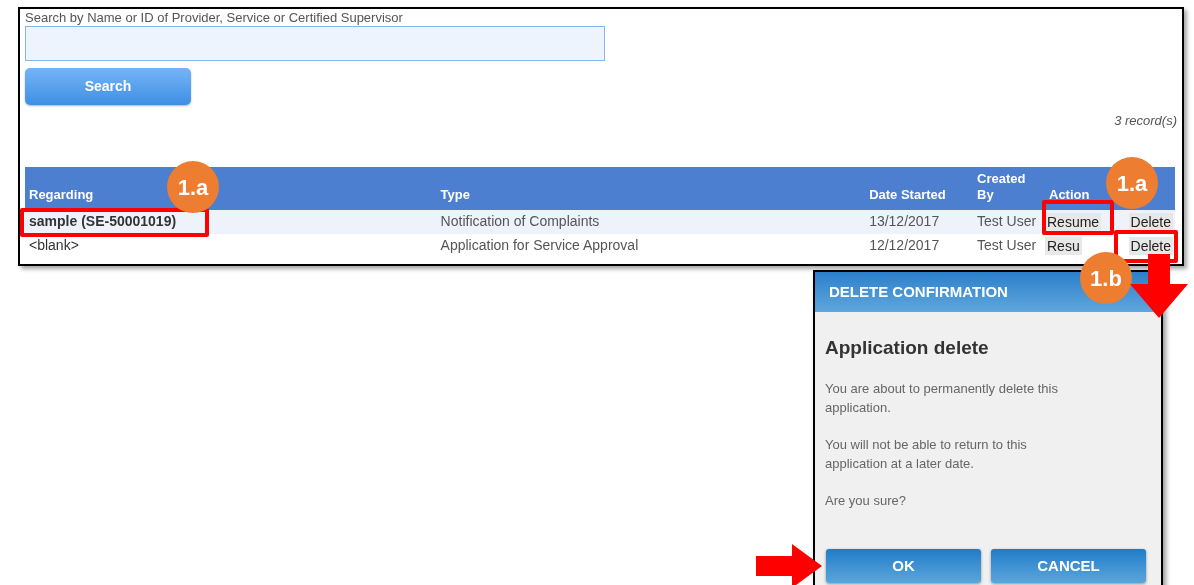 This screenshot has width=1194, height=585. What do you see at coordinates (907, 194) in the screenshot?
I see `column-header: Date Started` at bounding box center [907, 194].